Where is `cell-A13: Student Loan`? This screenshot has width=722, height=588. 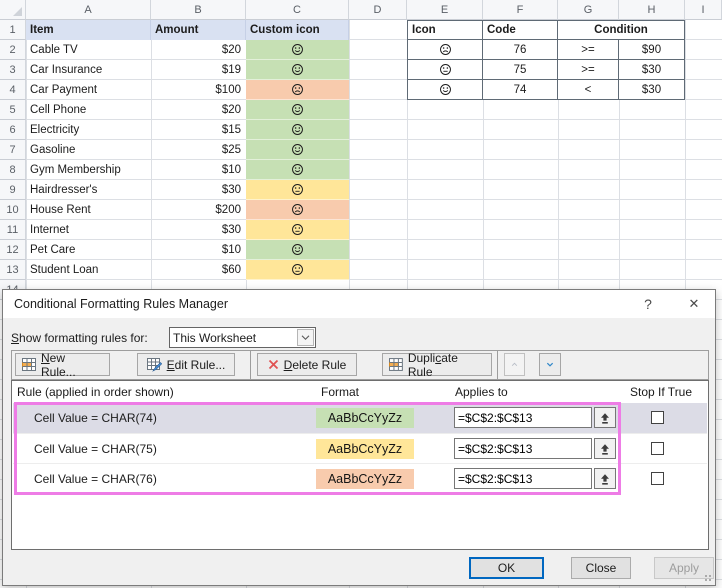 cell-A13: Student Loan is located at coordinates (88, 270).